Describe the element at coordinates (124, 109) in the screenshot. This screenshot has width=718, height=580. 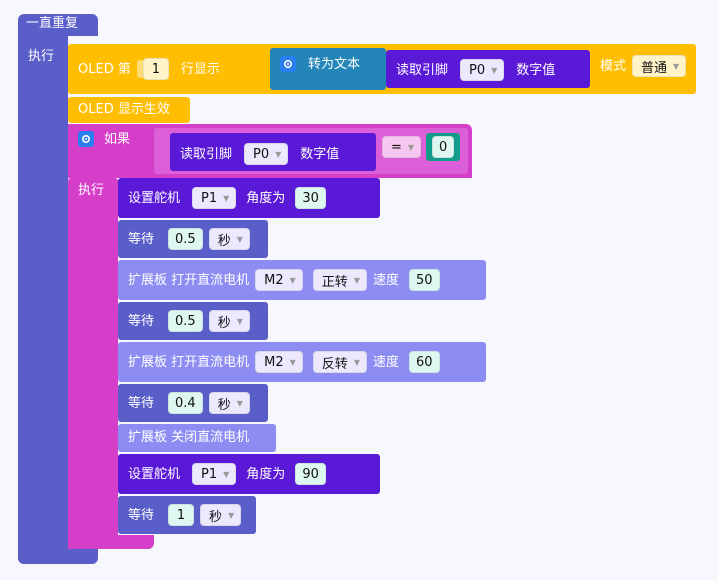
I see `oled-apply-label: OLED 显示生效` at that location.